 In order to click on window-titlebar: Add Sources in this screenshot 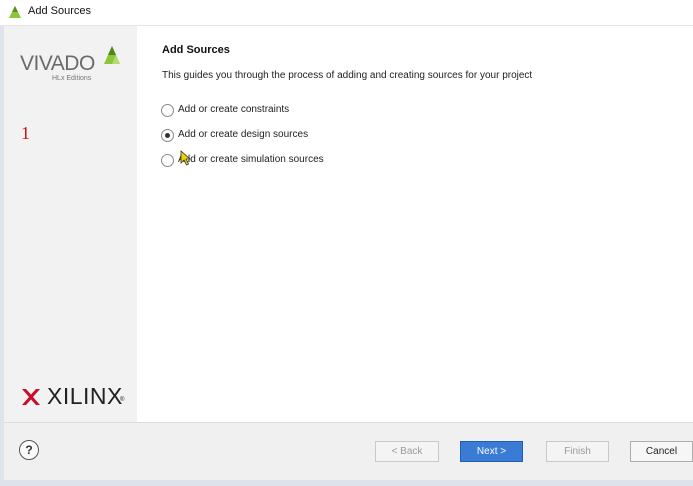, I will do `click(346, 13)`.